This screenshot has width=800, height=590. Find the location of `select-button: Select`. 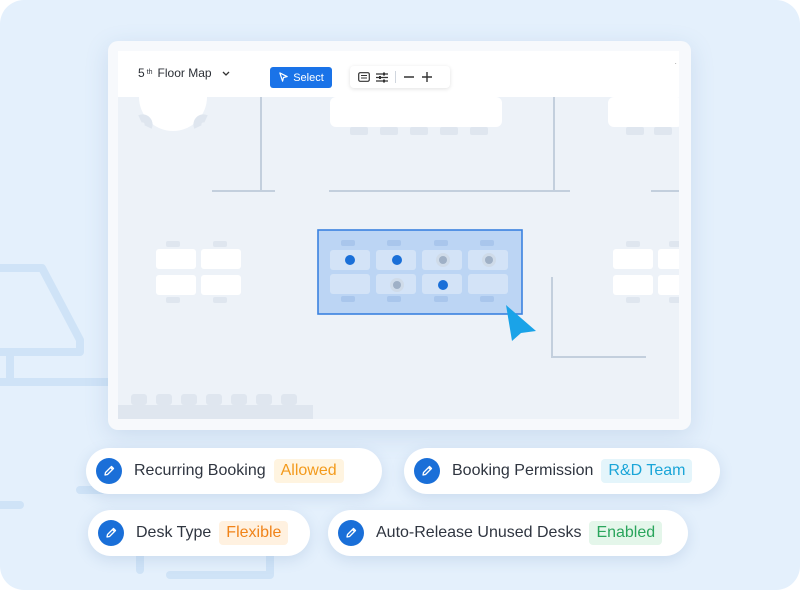

select-button: Select is located at coordinates (301, 77).